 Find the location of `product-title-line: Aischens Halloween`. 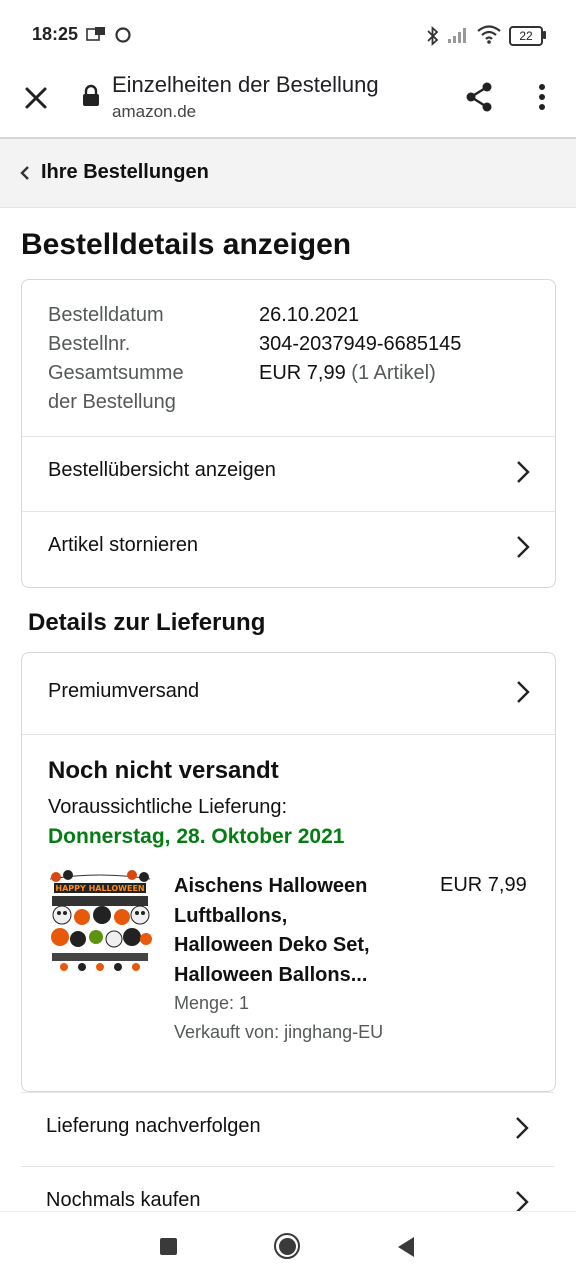

product-title-line: Aischens Halloween is located at coordinates (271, 886).